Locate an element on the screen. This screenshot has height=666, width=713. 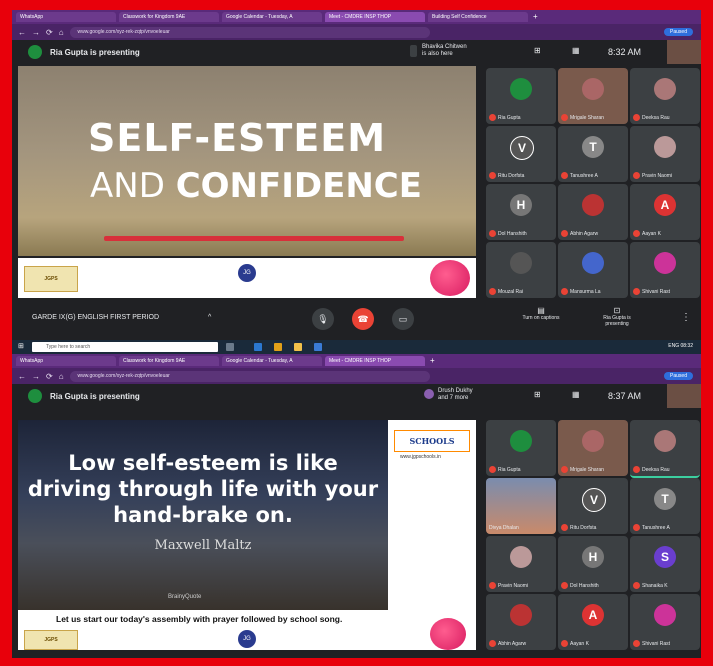
chevron-up-icon: ^ is located at coordinates (209, 317).